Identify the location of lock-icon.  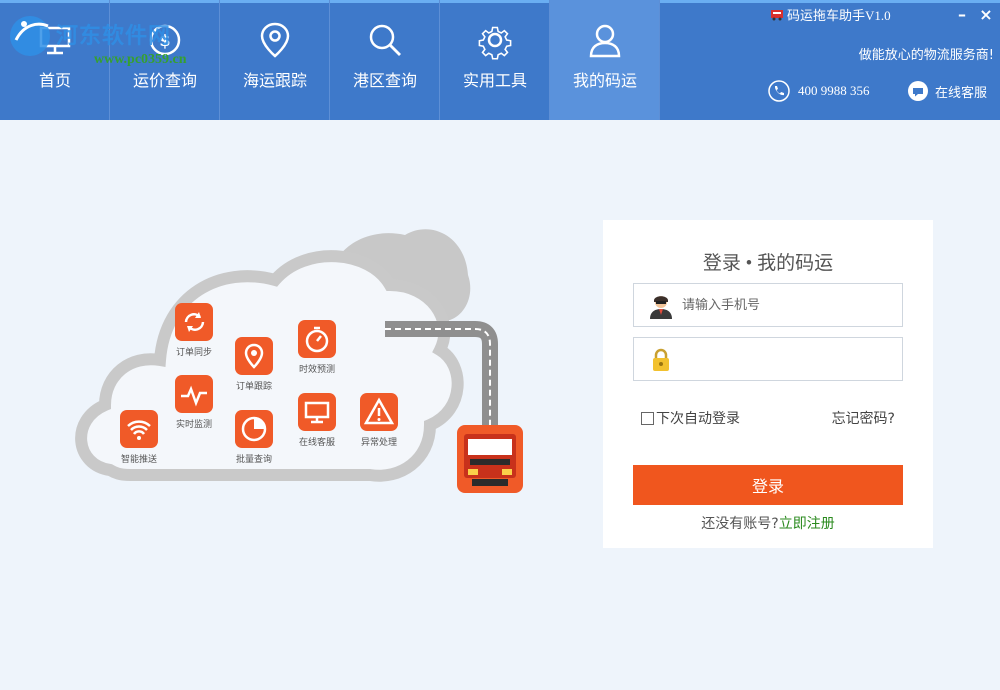
(661, 359).